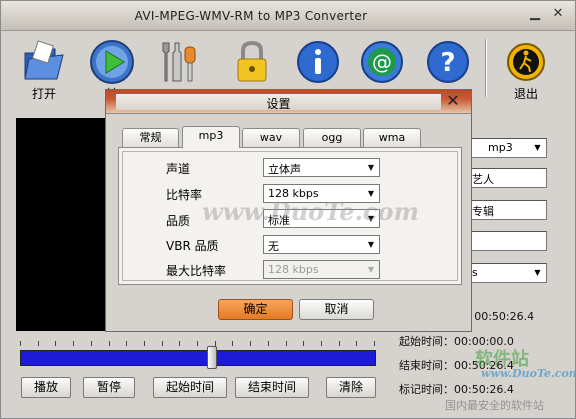  Describe the element at coordinates (109, 387) in the screenshot. I see `pause-button: 暂停` at that location.